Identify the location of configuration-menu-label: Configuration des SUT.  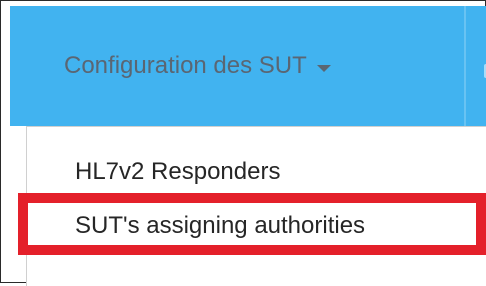
(185, 65).